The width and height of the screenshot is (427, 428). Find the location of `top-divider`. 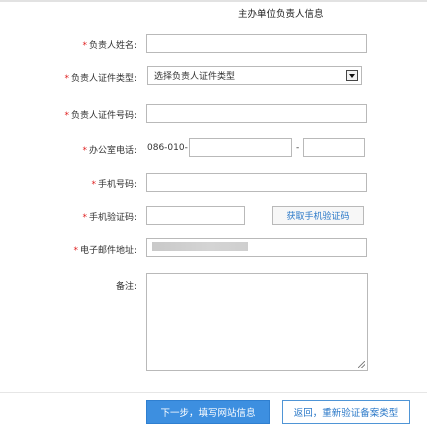

top-divider is located at coordinates (213, 1).